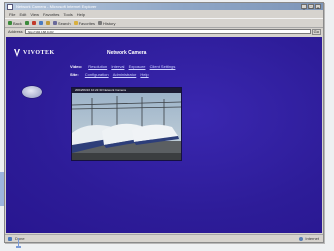 The height and width of the screenshot is (251, 334). I want to click on home-icon, so click(47, 23).